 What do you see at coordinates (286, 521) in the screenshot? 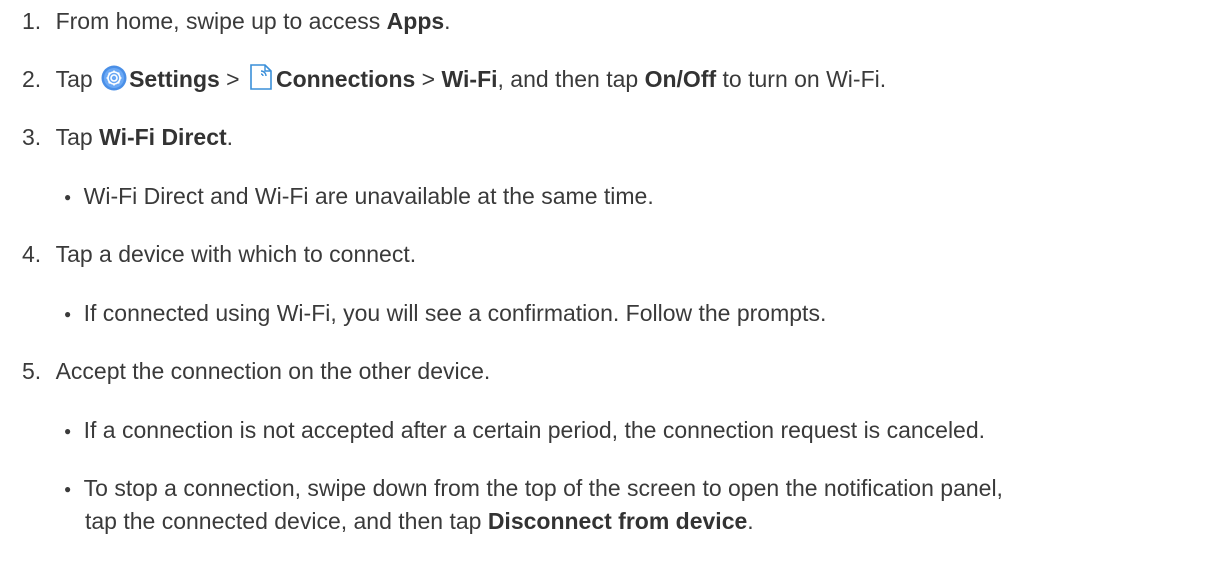
I see `bullet-text: tap the connected device, and then tap` at bounding box center [286, 521].